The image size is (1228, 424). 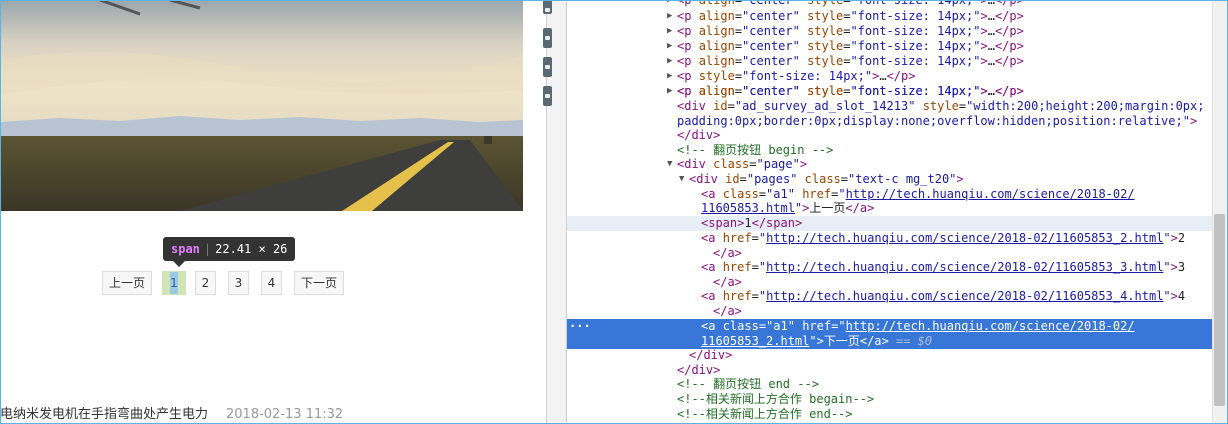 What do you see at coordinates (889, 384) in the screenshot?
I see `dom-comment-pager-end: <!-- 翻页按钮 end -->` at bounding box center [889, 384].